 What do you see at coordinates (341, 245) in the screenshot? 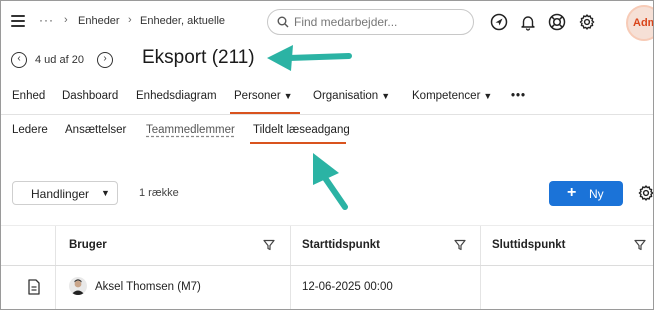
I see `column-header-starttidspunkt: Starttidspunkt` at bounding box center [341, 245].